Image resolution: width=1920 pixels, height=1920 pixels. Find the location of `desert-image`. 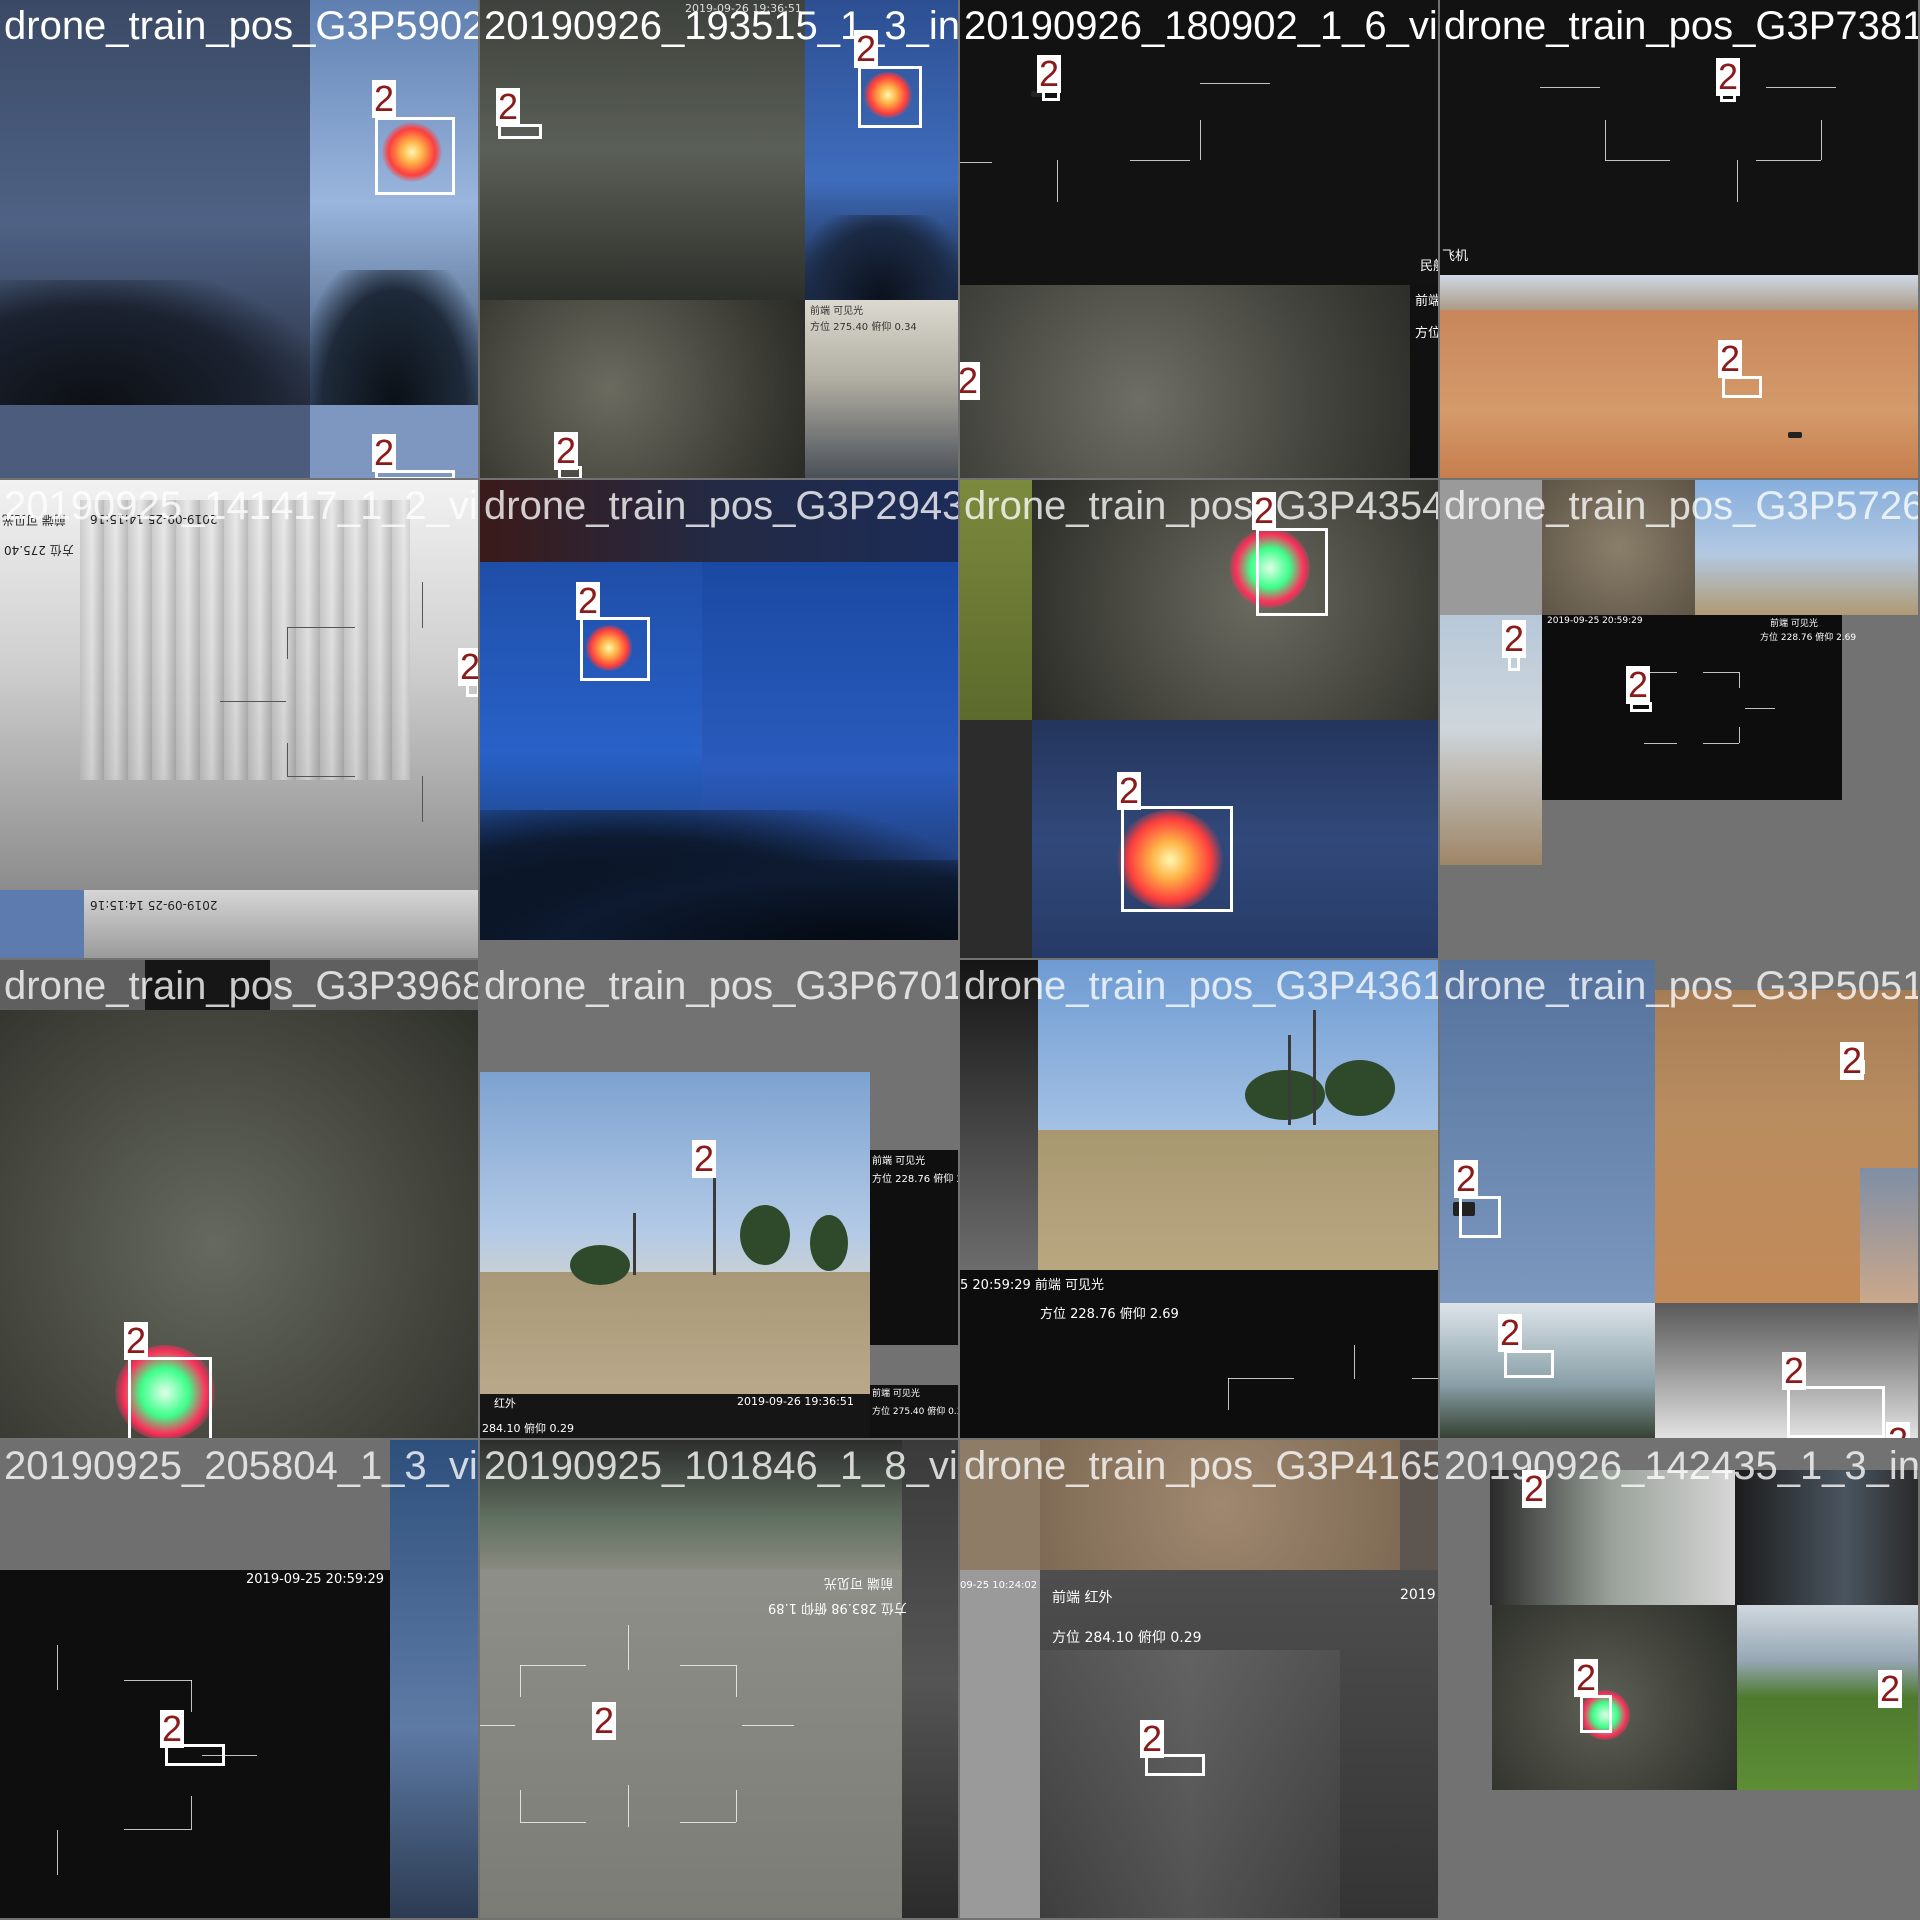

desert-image is located at coordinates (1889, 1235).